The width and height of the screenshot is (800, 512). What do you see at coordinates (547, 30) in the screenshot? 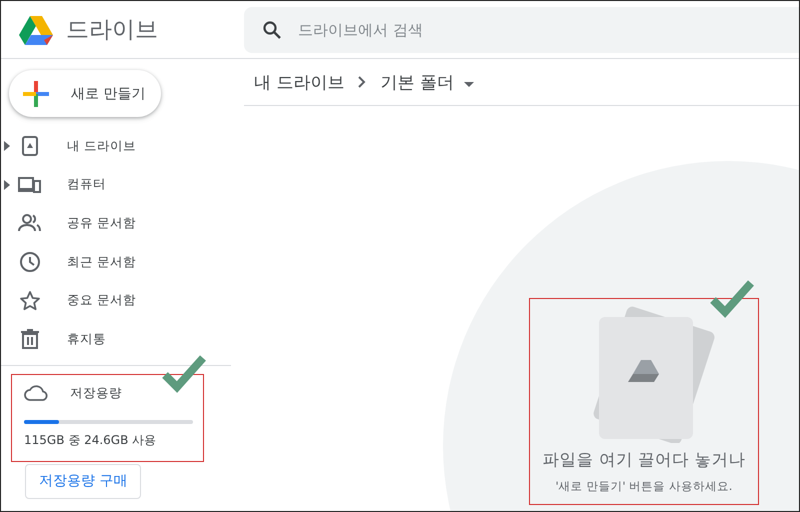
I see `search-field: 드라이브에서 검색` at bounding box center [547, 30].